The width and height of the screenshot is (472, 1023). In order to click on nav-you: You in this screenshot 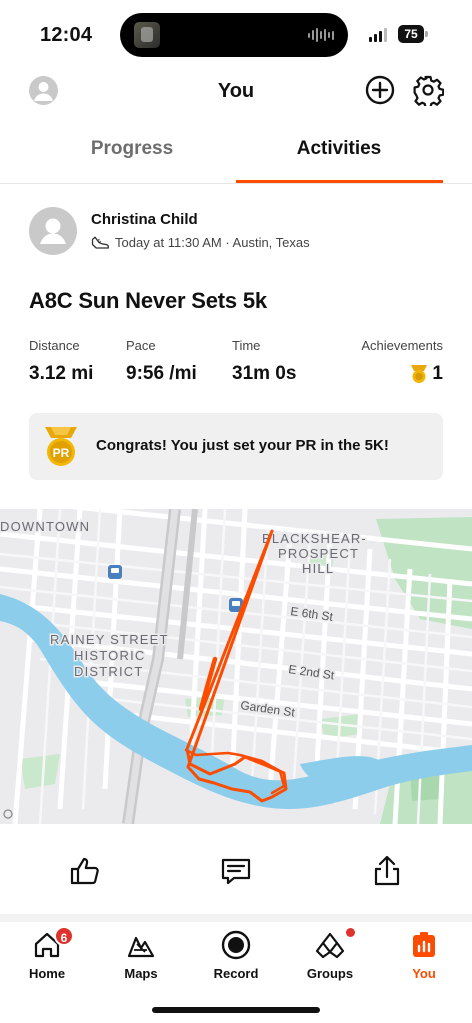, I will do `click(424, 955)`.